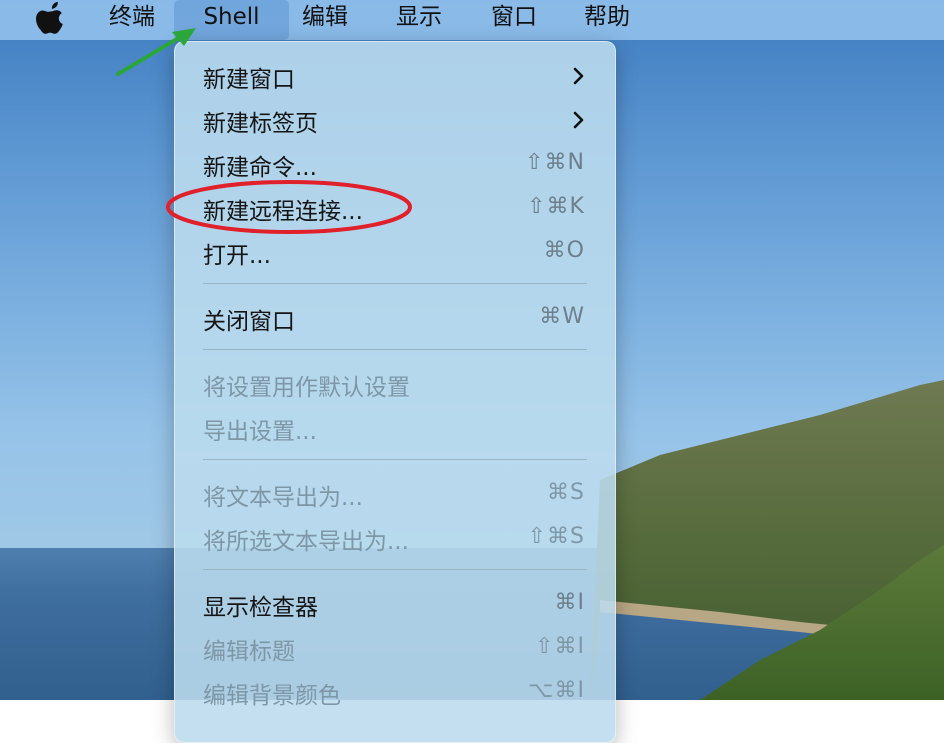 The height and width of the screenshot is (743, 944). Describe the element at coordinates (395, 208) in the screenshot. I see `menu-item-new-remote-connection: 新建远程连接... ⇧⌘K` at that location.